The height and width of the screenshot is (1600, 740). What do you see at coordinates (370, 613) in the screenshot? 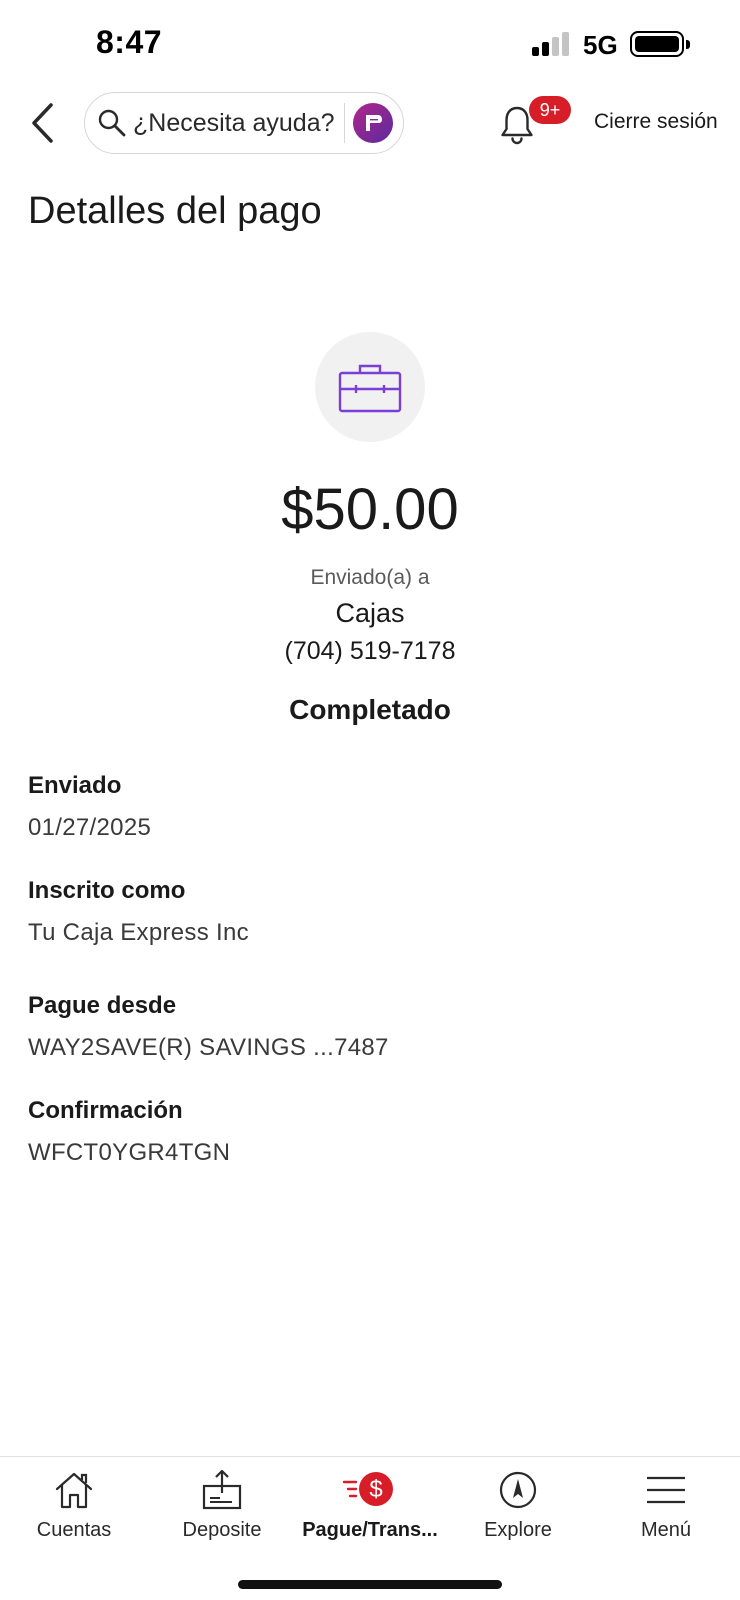
I see `recipient-name: Cajas` at bounding box center [370, 613].